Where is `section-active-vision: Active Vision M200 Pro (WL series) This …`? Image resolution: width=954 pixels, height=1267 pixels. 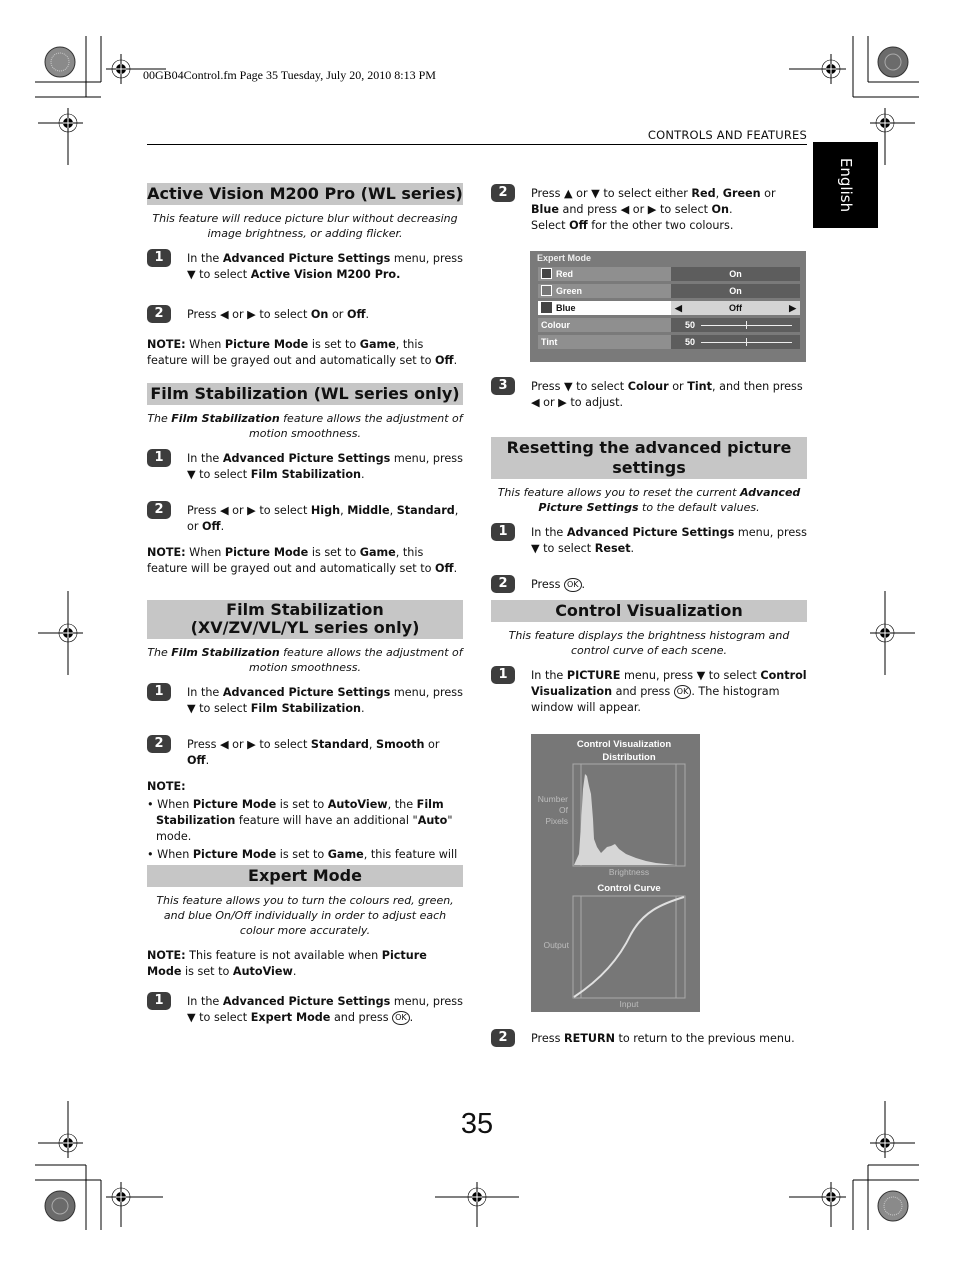 section-active-vision: Active Vision M200 Pro (WL series) This … is located at coordinates (305, 276).